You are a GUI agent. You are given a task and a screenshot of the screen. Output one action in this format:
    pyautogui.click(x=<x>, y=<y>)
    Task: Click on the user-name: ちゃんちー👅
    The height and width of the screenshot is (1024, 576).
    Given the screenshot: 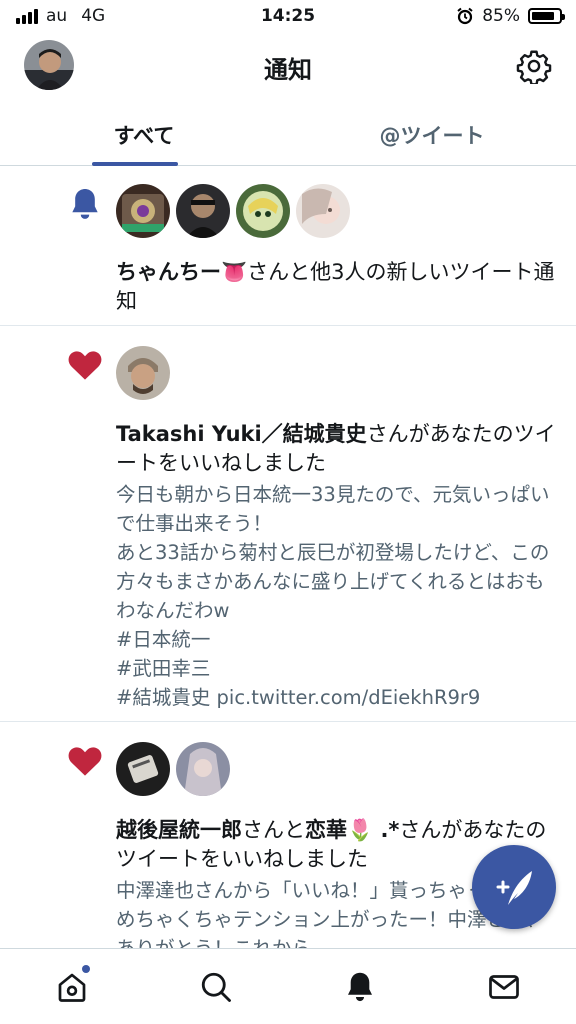 What is the action you would take?
    pyautogui.click(x=181, y=272)
    